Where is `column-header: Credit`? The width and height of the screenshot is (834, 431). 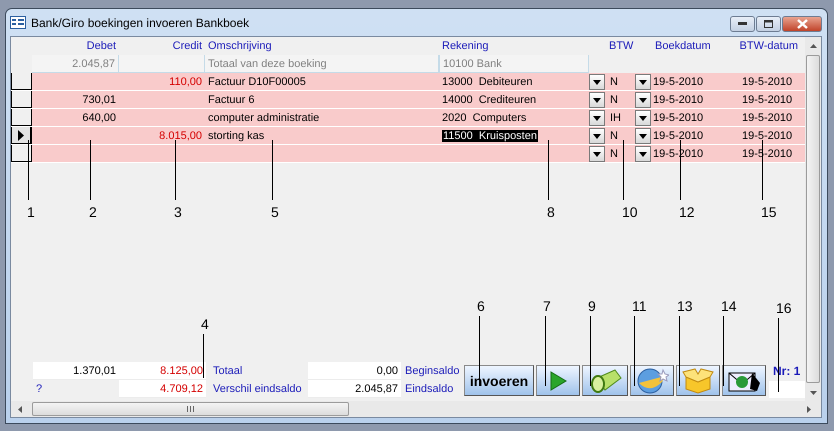 column-header: Credit is located at coordinates (187, 46).